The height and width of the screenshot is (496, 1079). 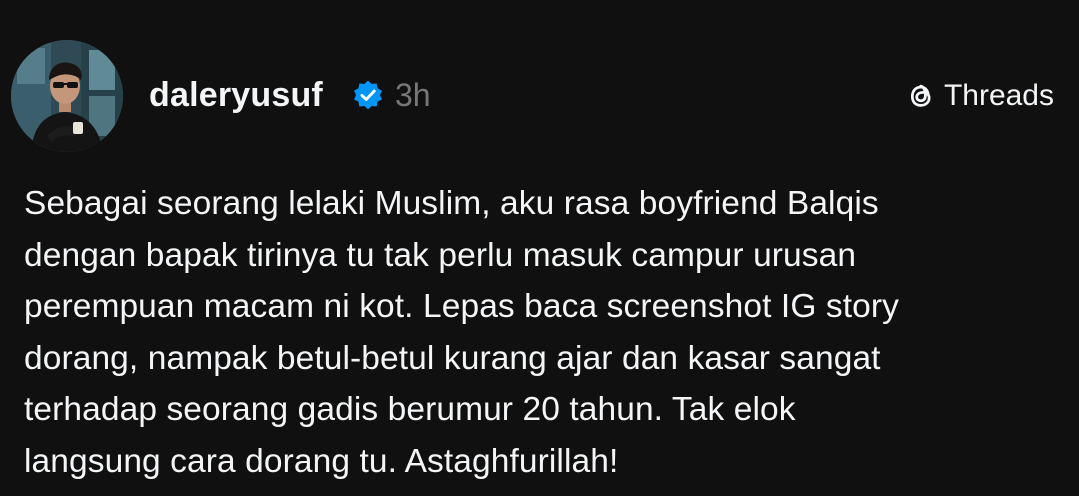 What do you see at coordinates (368, 95) in the screenshot?
I see `verified-badge-icon` at bounding box center [368, 95].